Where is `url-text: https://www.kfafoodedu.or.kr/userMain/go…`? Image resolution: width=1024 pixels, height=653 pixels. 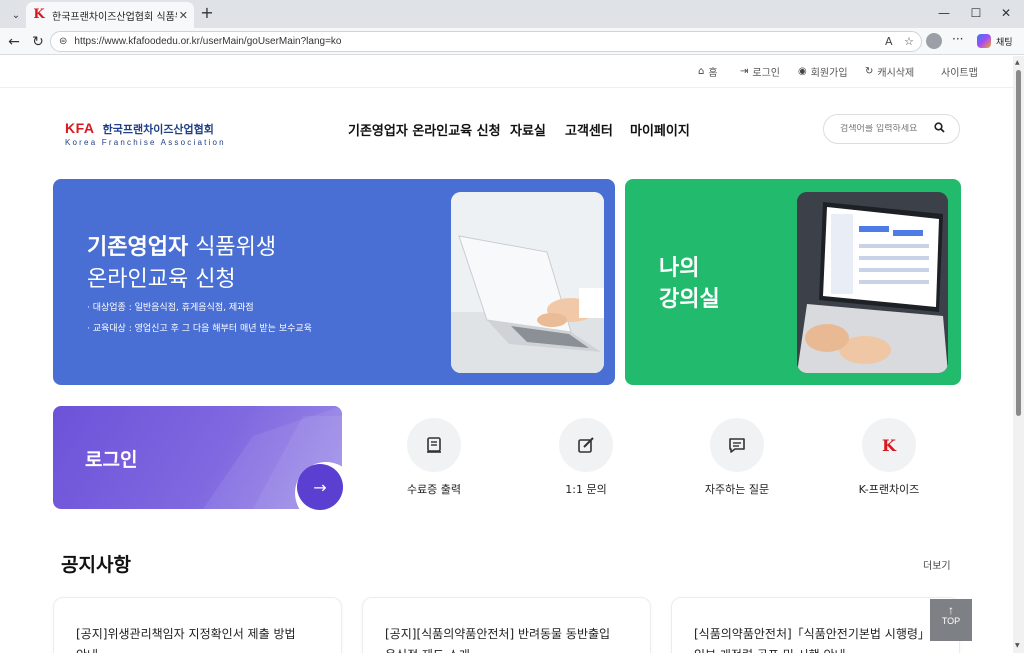
url-text: https://www.kfafoodedu.or.kr/userMain/go… is located at coordinates (207, 41).